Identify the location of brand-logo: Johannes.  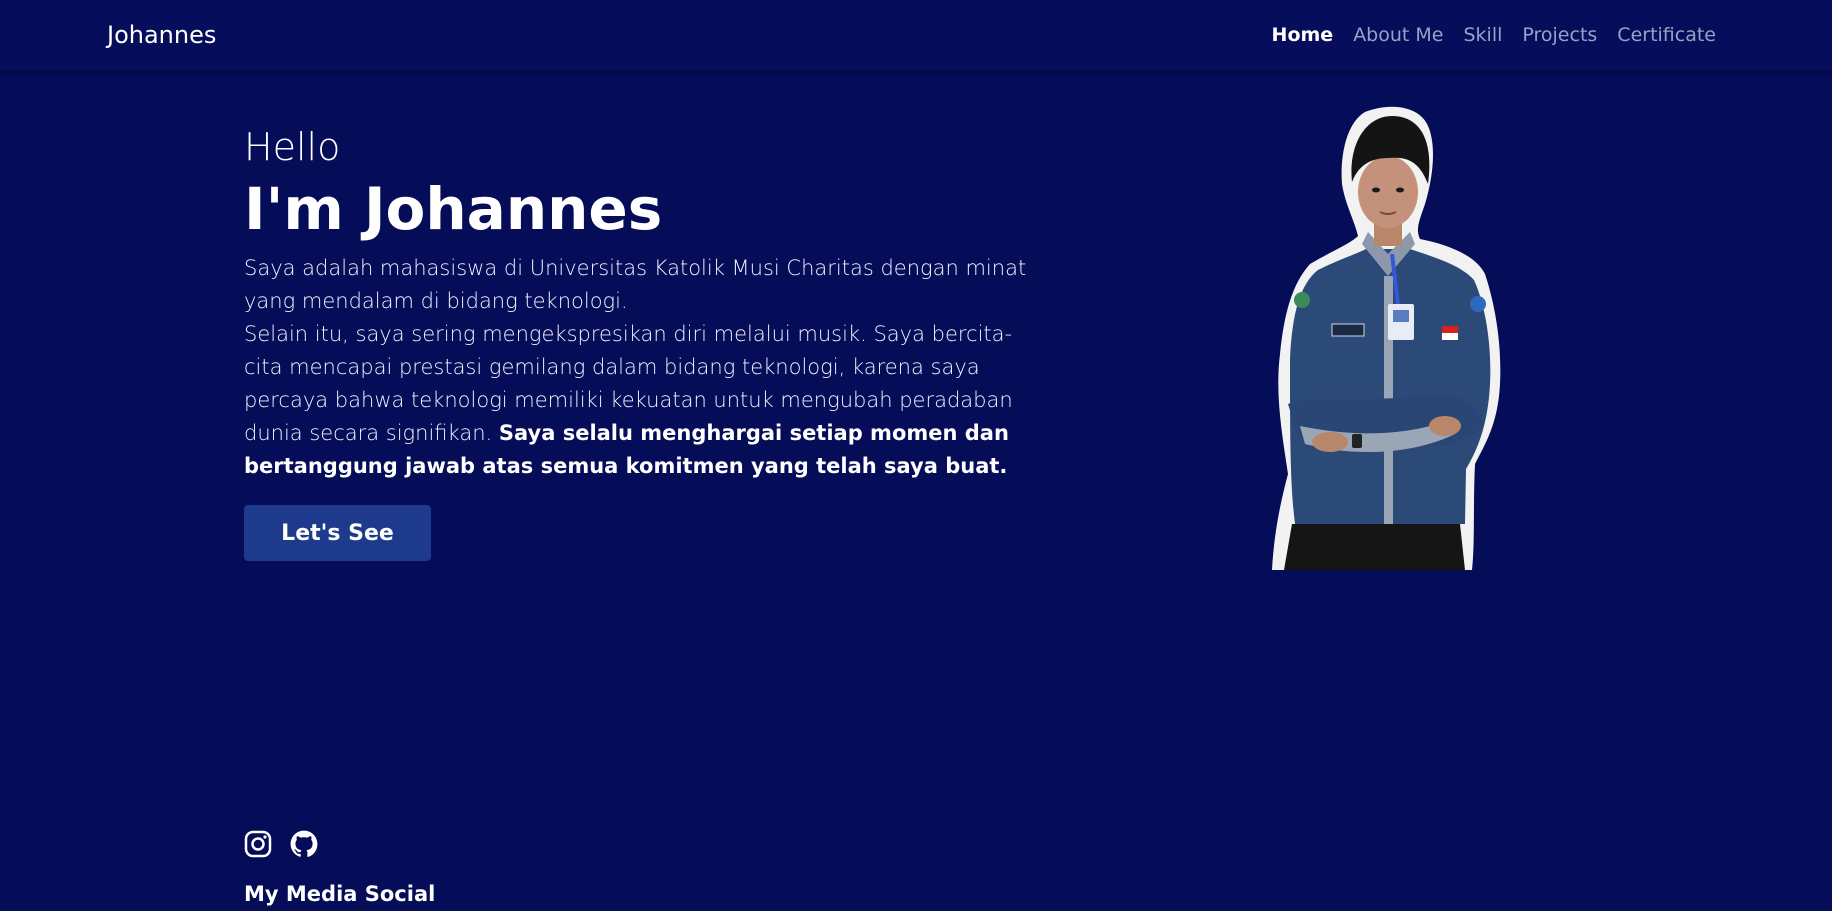
(161, 35).